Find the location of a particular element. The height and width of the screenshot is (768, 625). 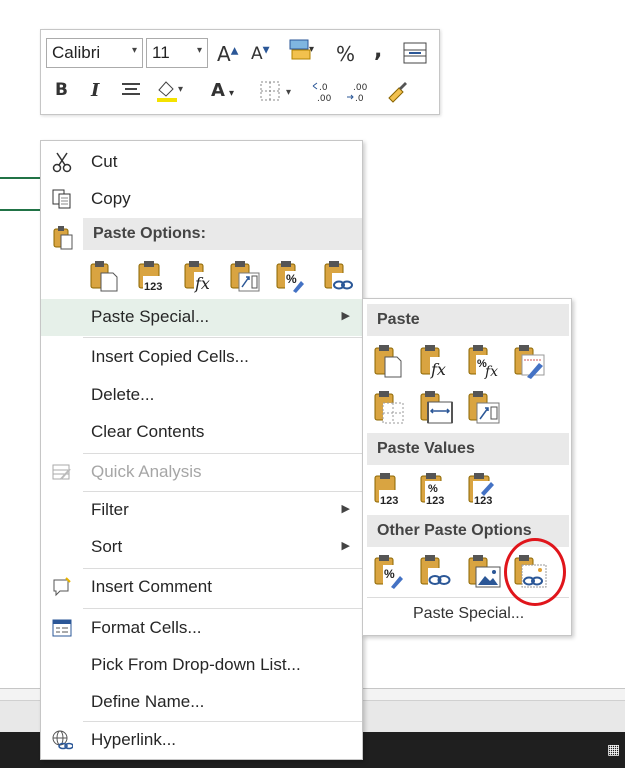

paste-options-header: Paste Options: is located at coordinates (222, 234).